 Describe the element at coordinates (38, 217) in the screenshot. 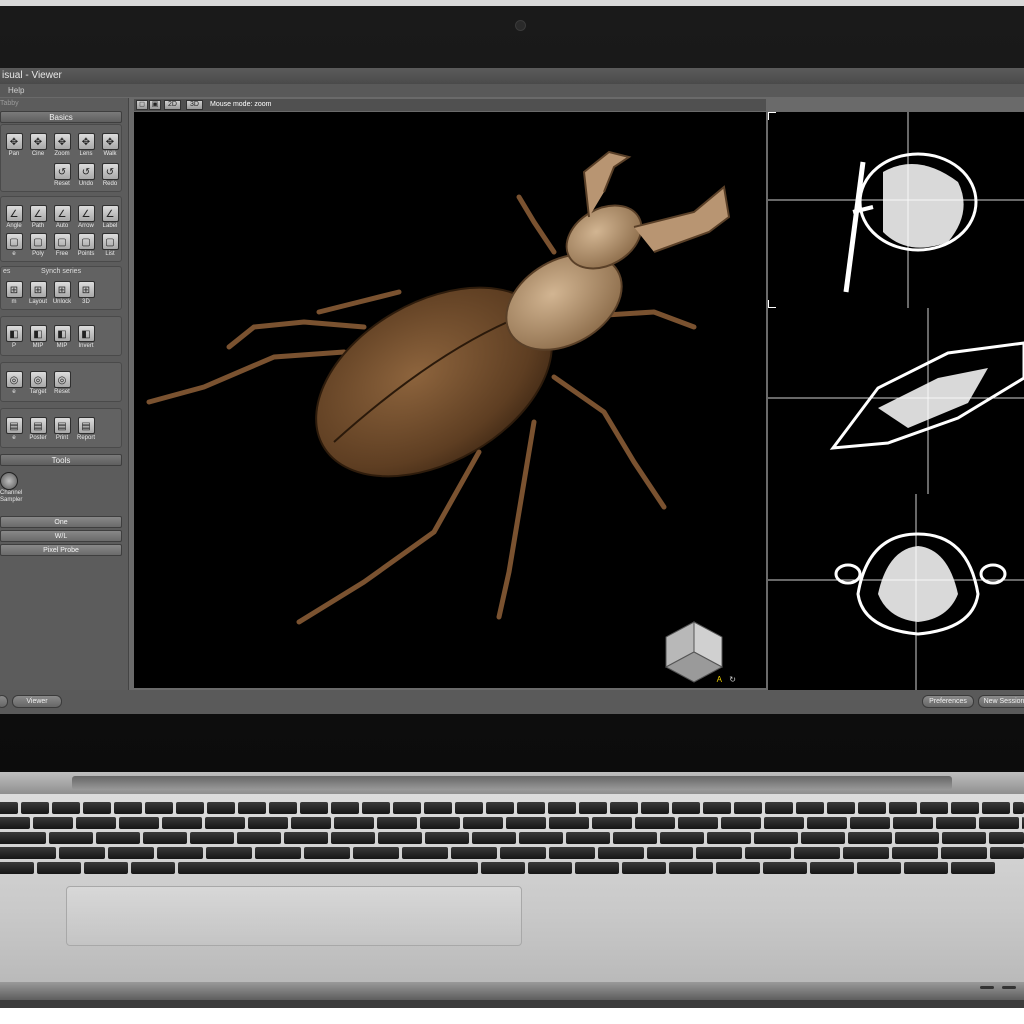

I see `tool-path: ∠ Path` at that location.